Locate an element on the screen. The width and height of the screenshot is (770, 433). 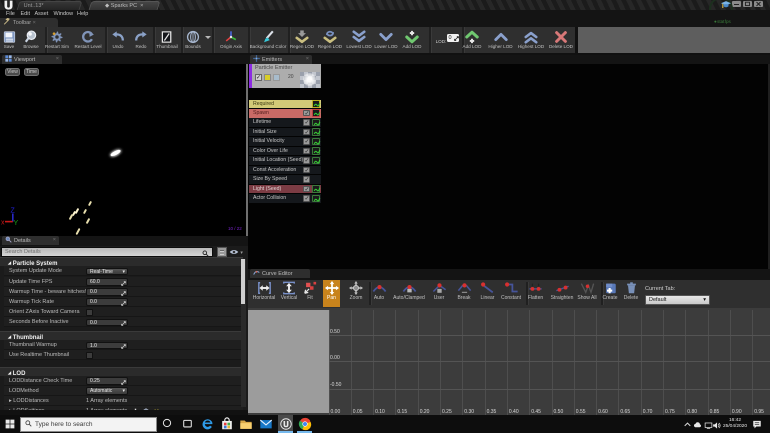
svg-text: Z is located at coordinates (13, 211).